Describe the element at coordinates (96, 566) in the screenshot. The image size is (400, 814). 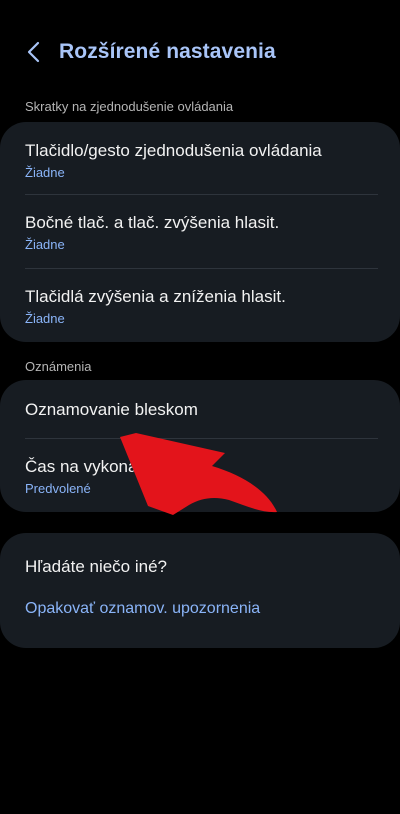
I see `suggestions-title: Hľadáte niečo iné?` at that location.